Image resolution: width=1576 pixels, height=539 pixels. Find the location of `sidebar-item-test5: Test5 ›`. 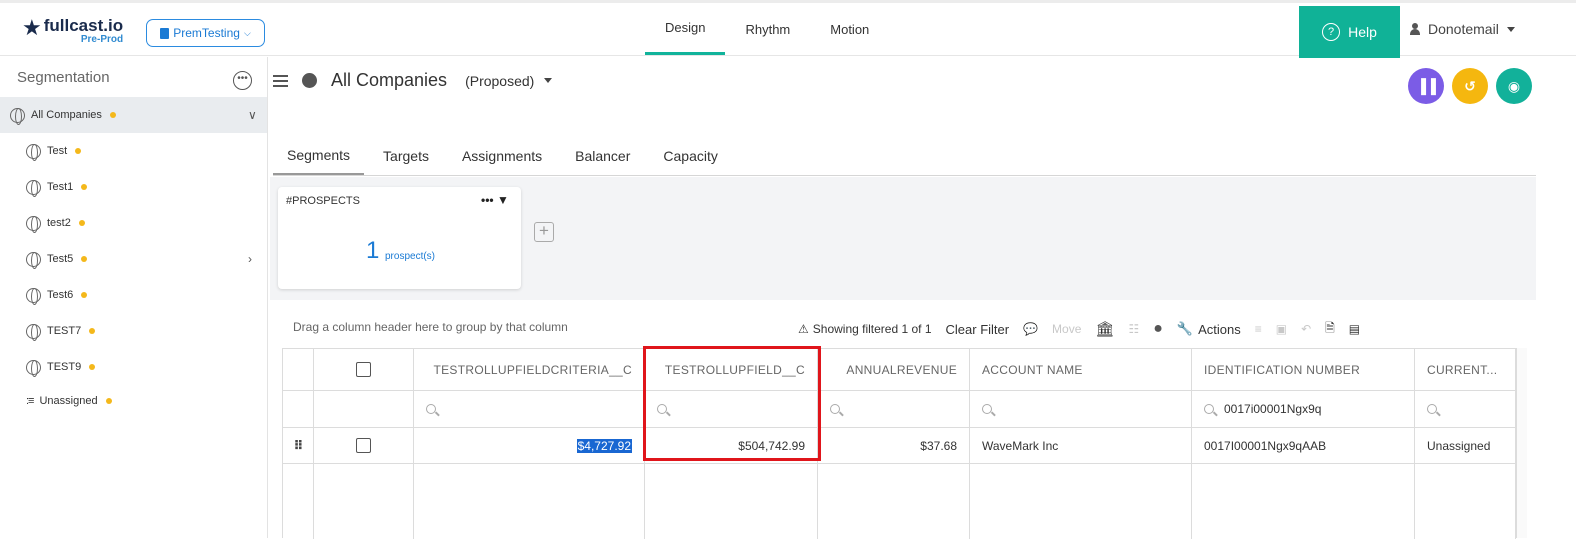

sidebar-item-test5: Test5 › is located at coordinates (133, 259).